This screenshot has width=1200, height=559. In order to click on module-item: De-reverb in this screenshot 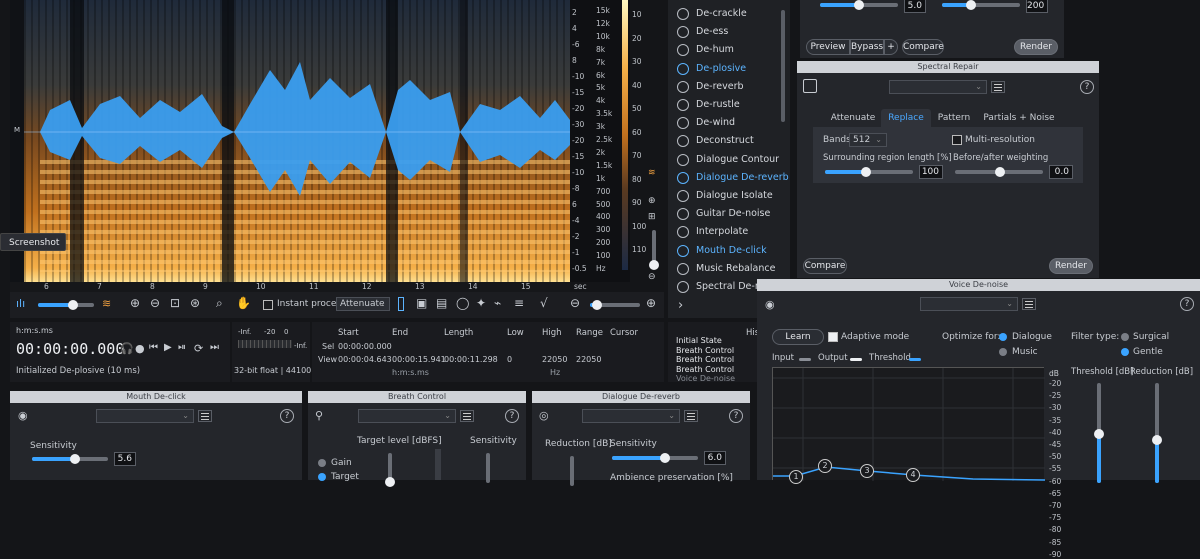, I will do `click(728, 87)`.